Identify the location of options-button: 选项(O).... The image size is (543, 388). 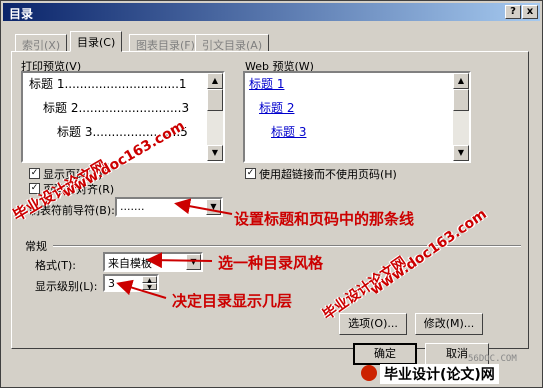
(373, 324).